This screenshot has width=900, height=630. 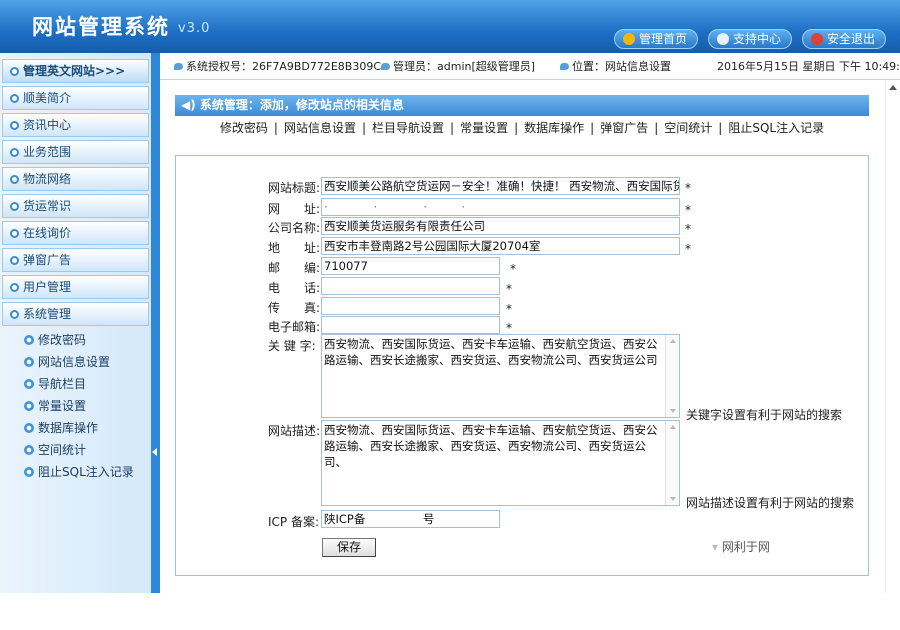 What do you see at coordinates (770, 503) in the screenshot?
I see `description-hint: 网站描述设置有利于网站的搜索` at bounding box center [770, 503].